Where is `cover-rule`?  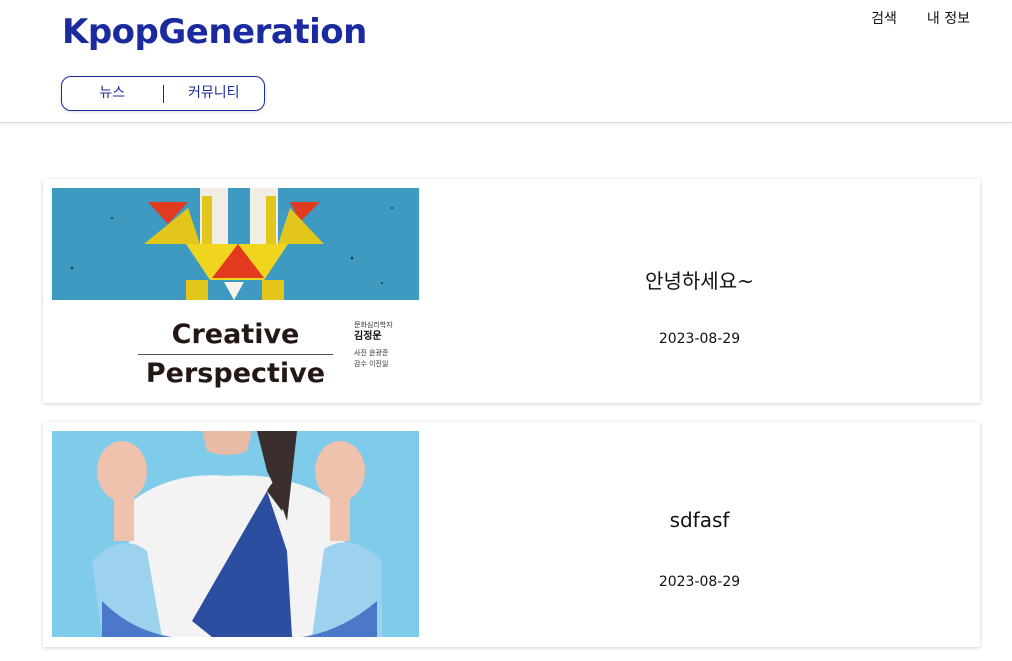 cover-rule is located at coordinates (235, 354).